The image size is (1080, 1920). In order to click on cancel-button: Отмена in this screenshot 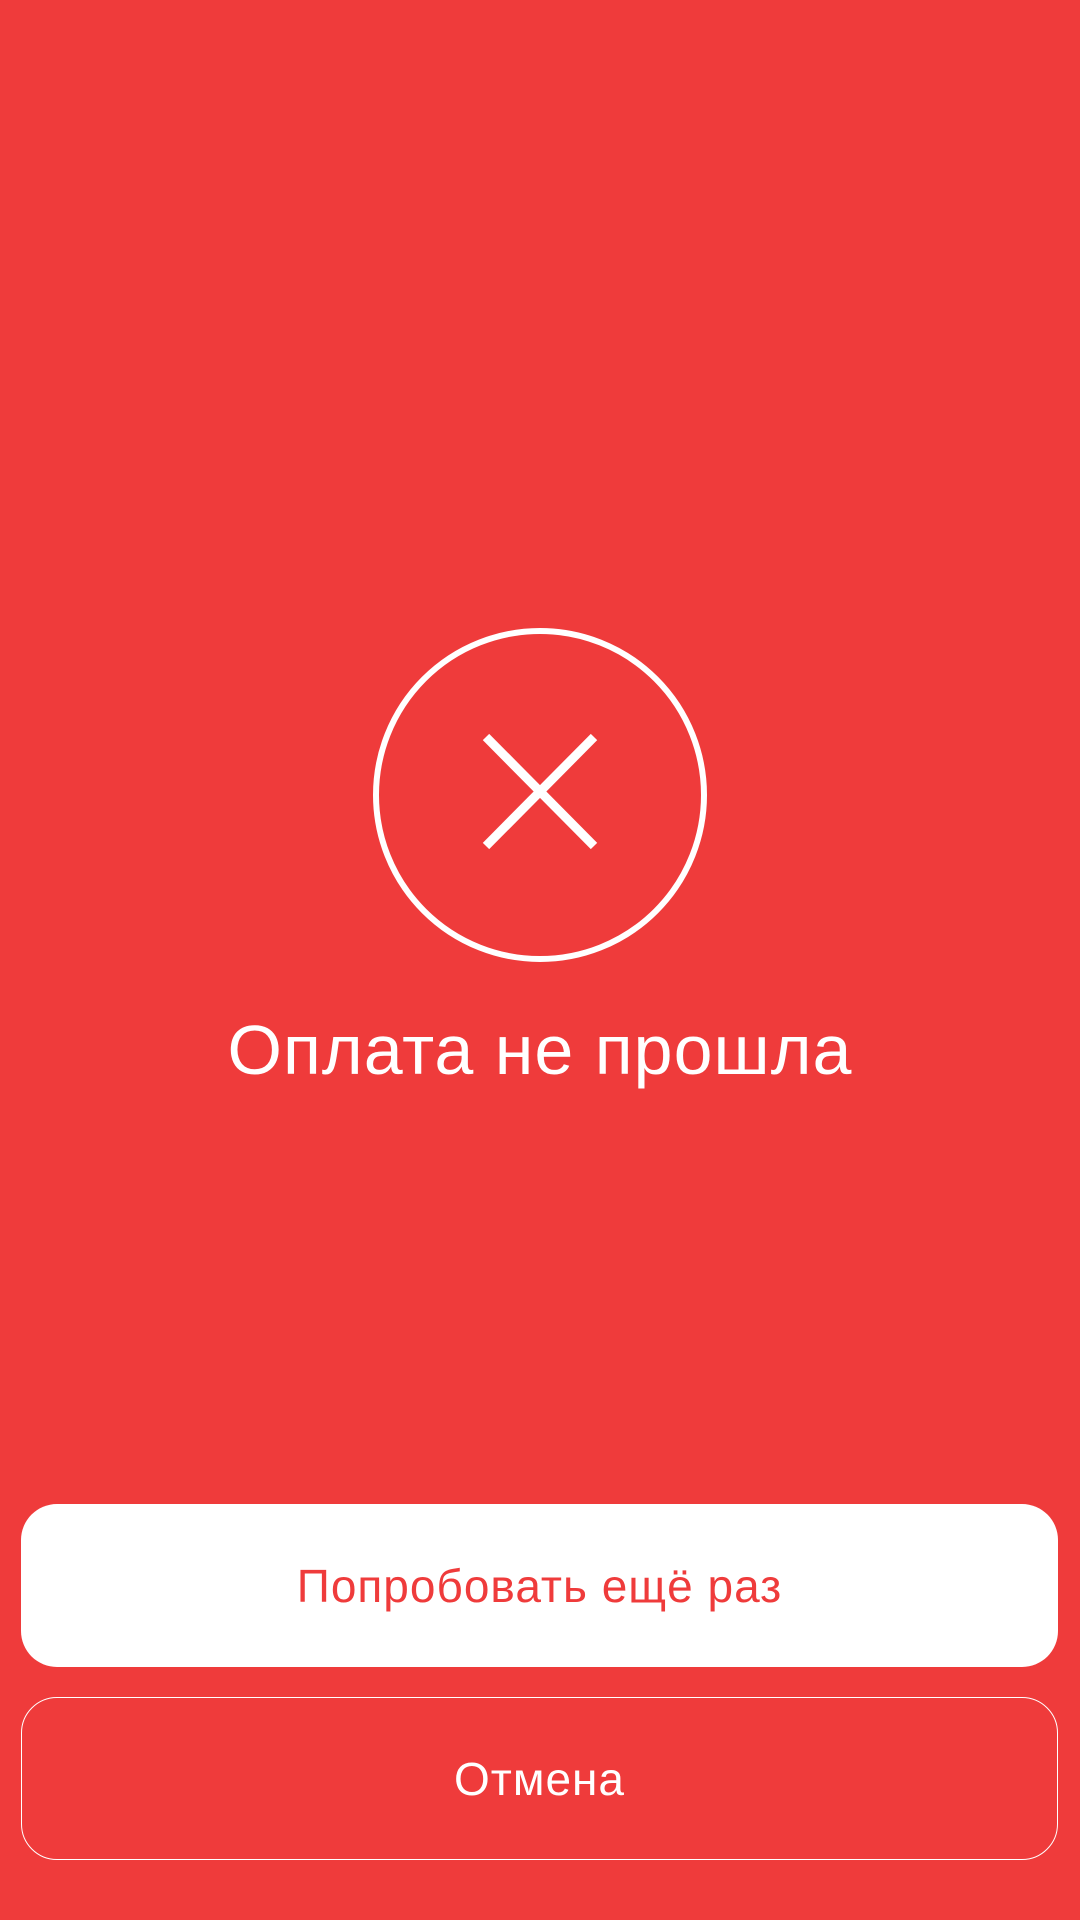, I will do `click(539, 1778)`.